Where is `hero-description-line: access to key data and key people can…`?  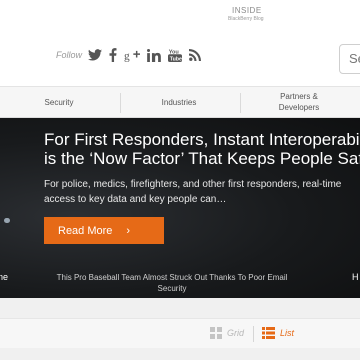
hero-description-line: access to key data and key people can… is located at coordinates (135, 199).